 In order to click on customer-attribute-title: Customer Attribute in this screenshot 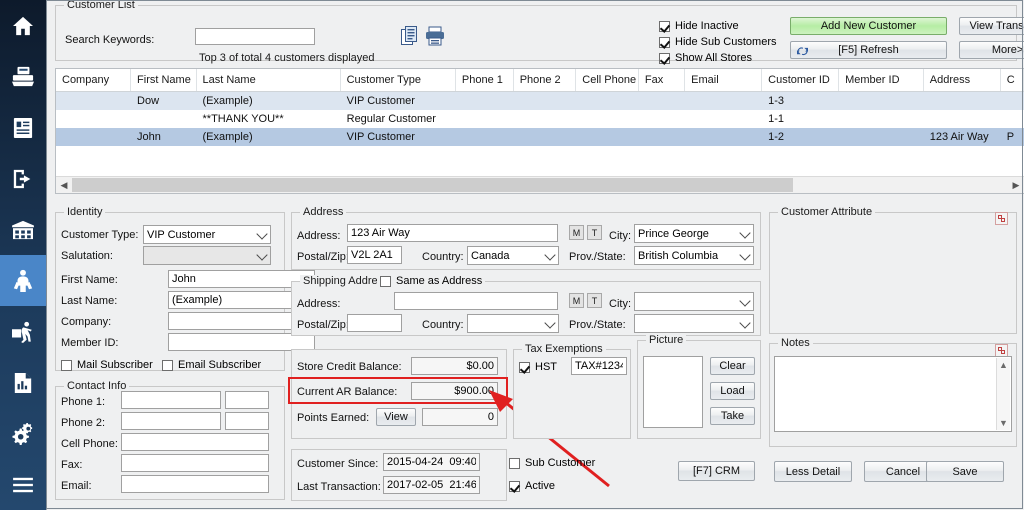, I will do `click(827, 212)`.